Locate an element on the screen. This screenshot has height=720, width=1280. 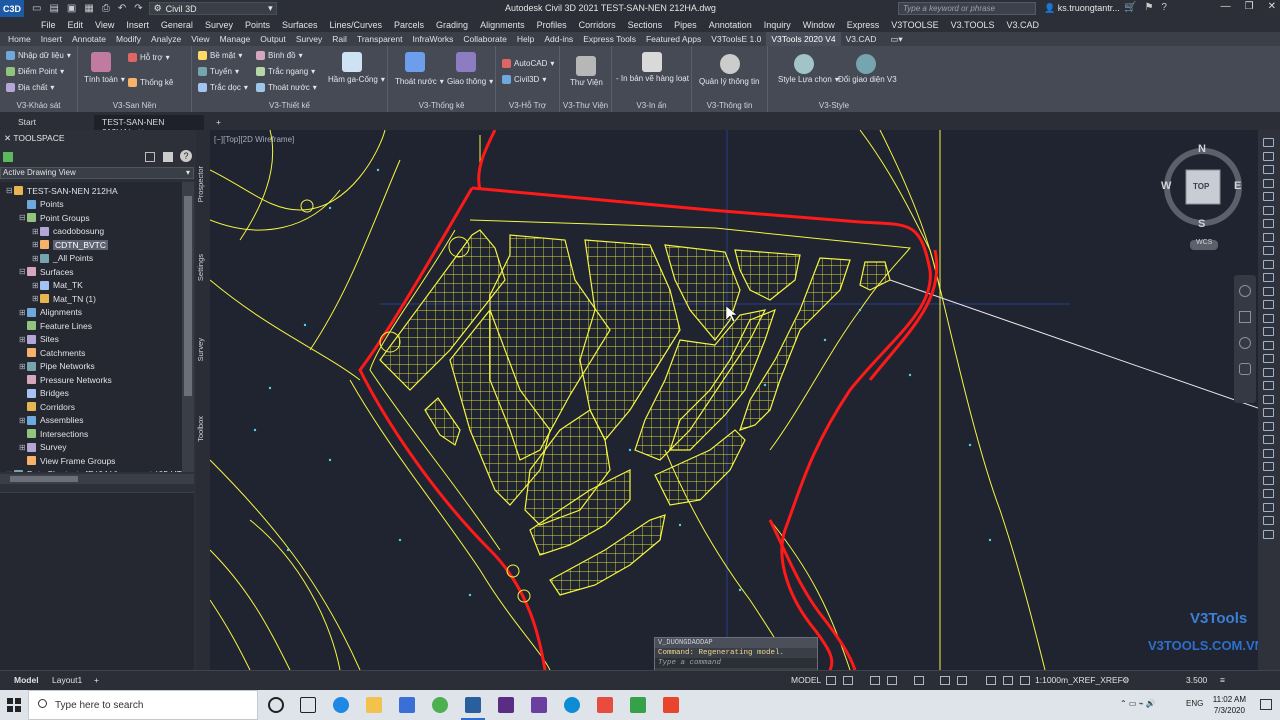
thu-vien-button: Thư Viện is located at coordinates (586, 82).